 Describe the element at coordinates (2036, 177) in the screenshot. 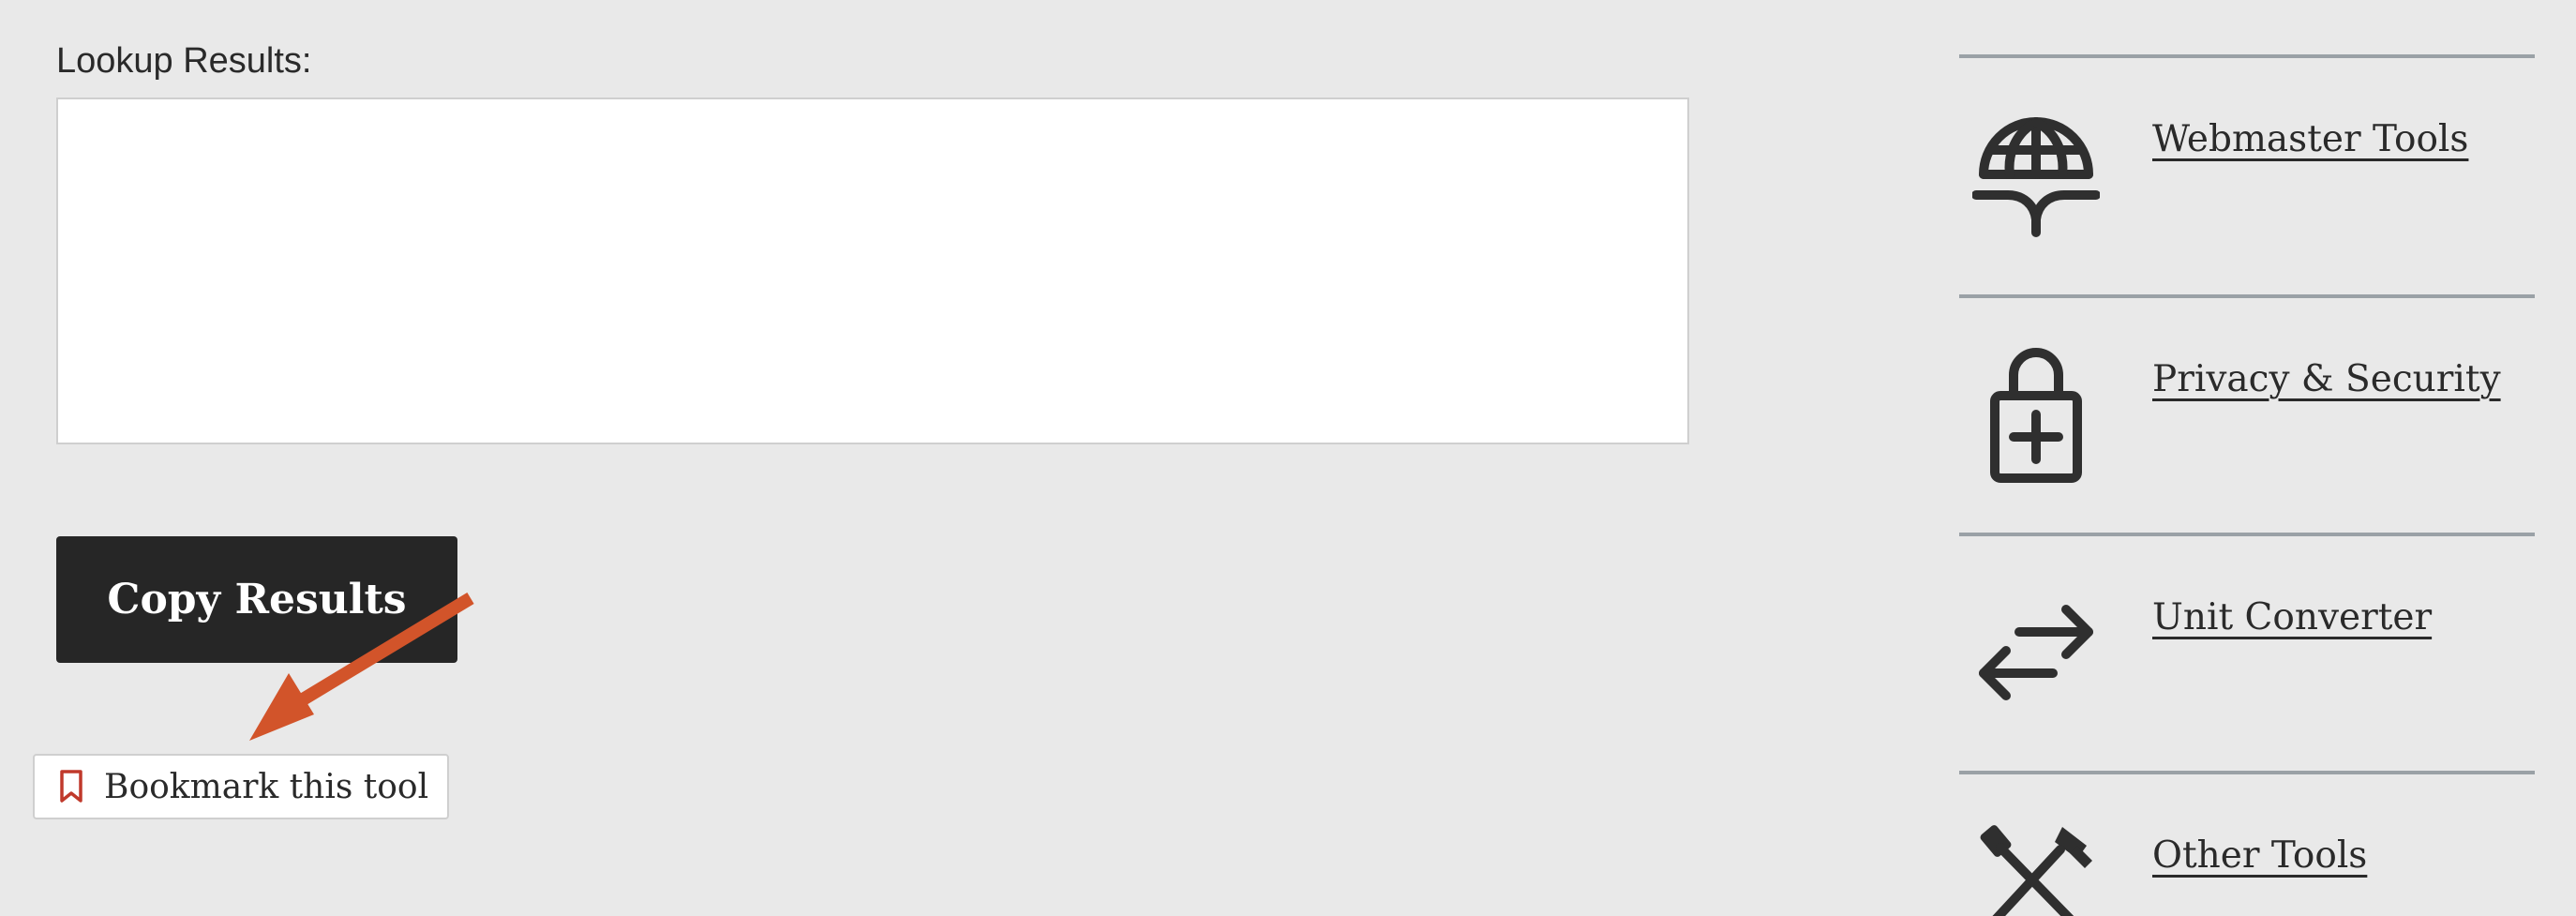

I see `globe-hand-icon` at that location.